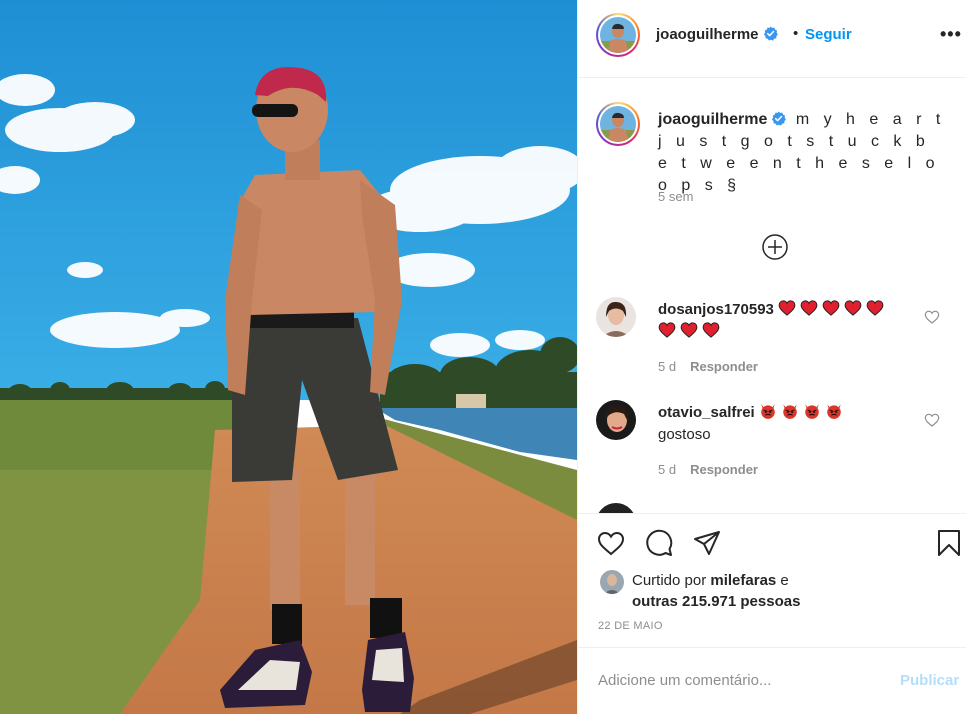 The width and height of the screenshot is (966, 714). I want to click on comment-bubble-icon, so click(659, 543).